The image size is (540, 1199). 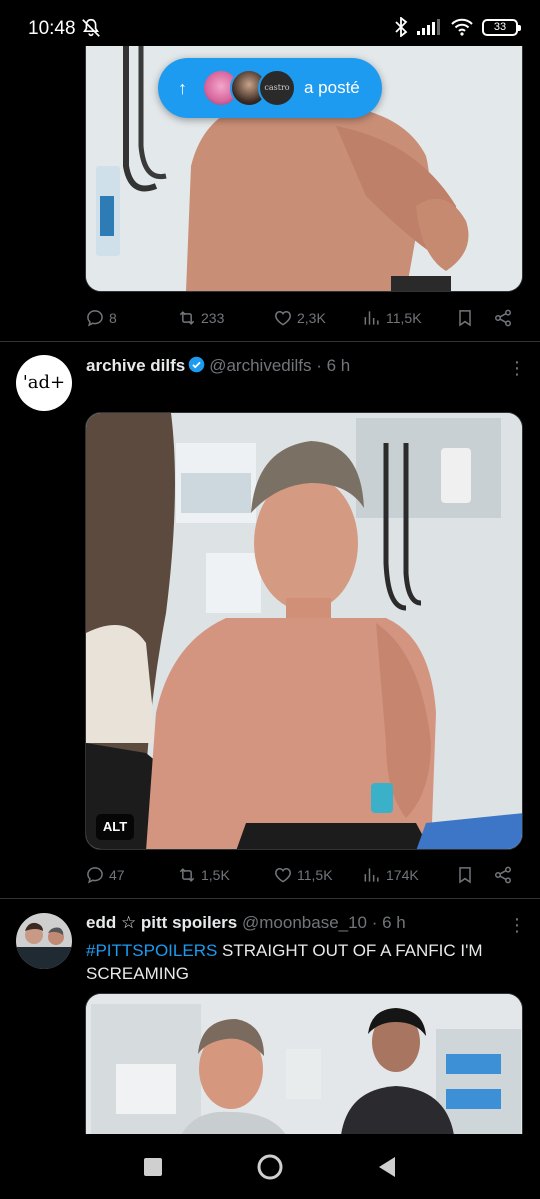 I want to click on arrow-up-icon: ↑, so click(x=182, y=87).